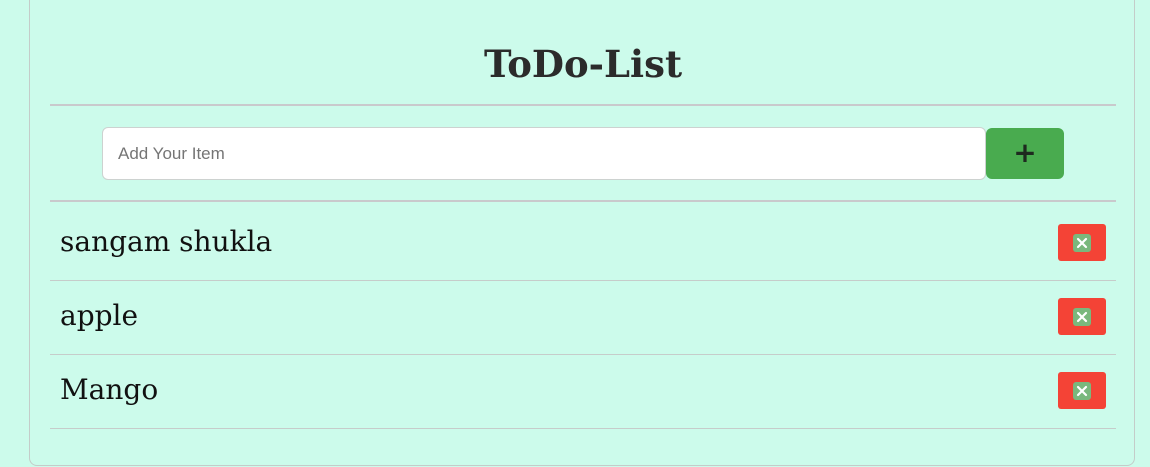  I want to click on add-item-button: +, so click(1025, 153).